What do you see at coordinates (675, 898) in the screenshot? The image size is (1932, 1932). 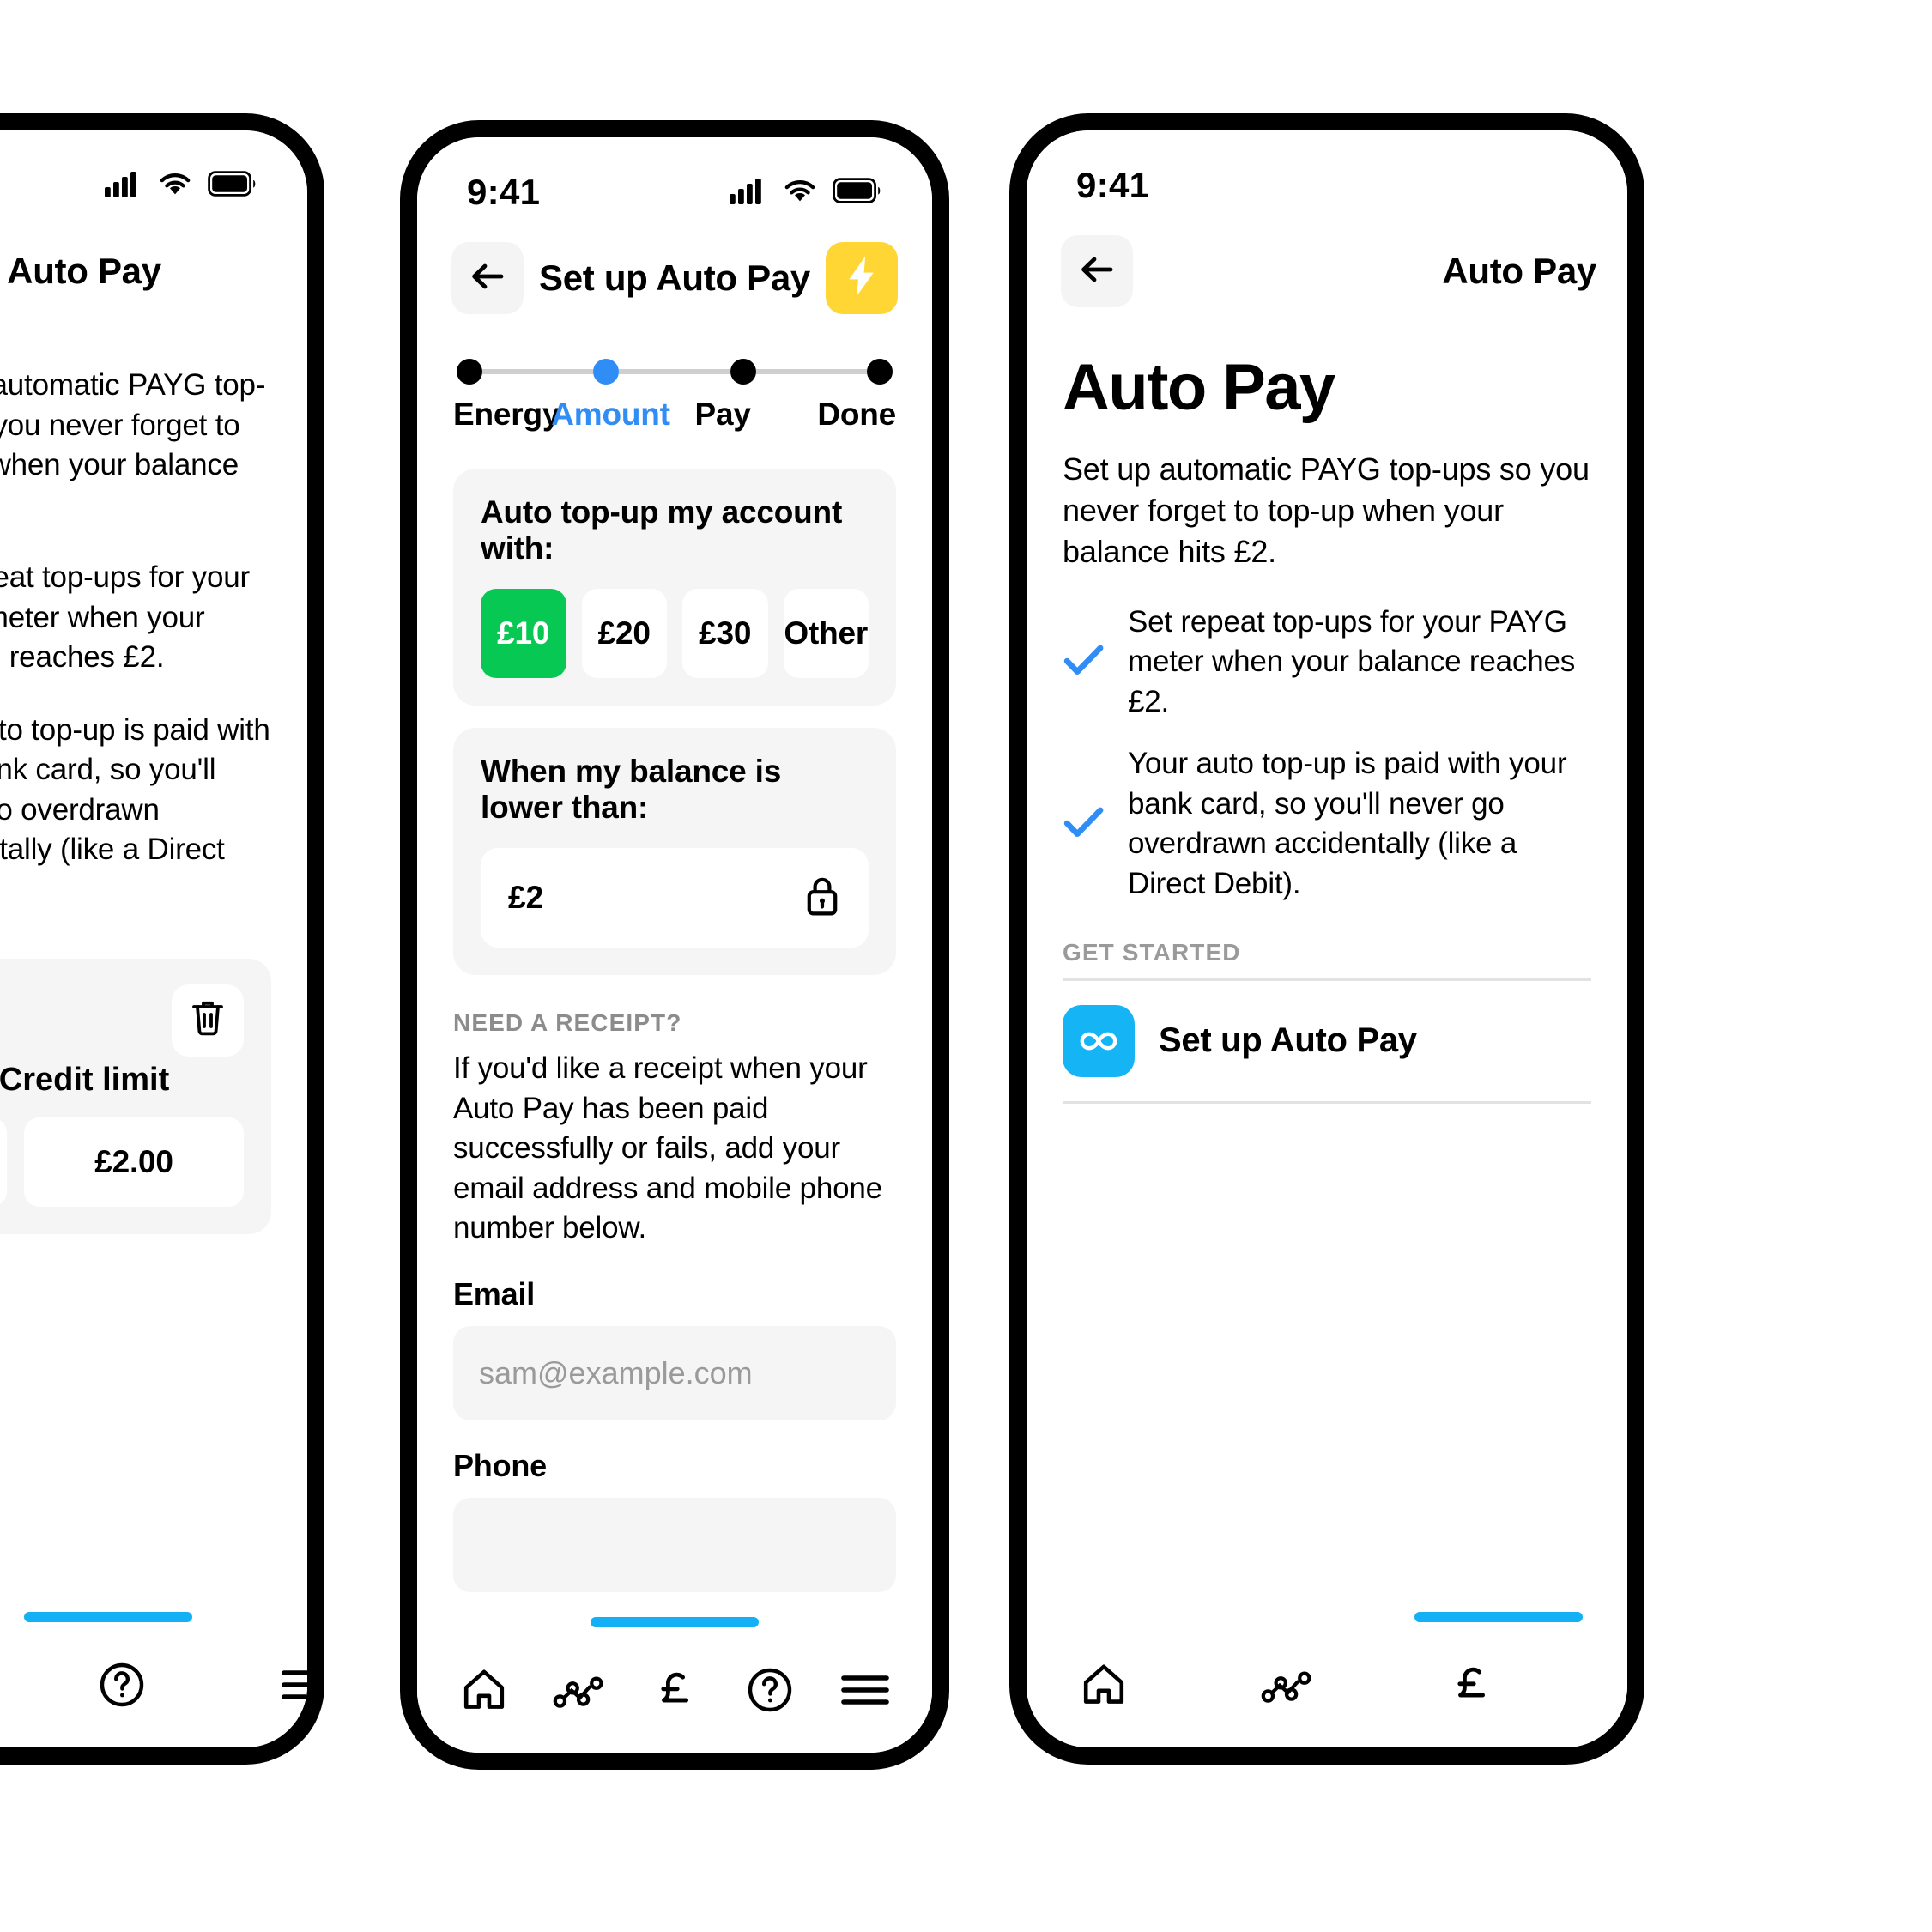 I see `threshold-field: £2` at bounding box center [675, 898].